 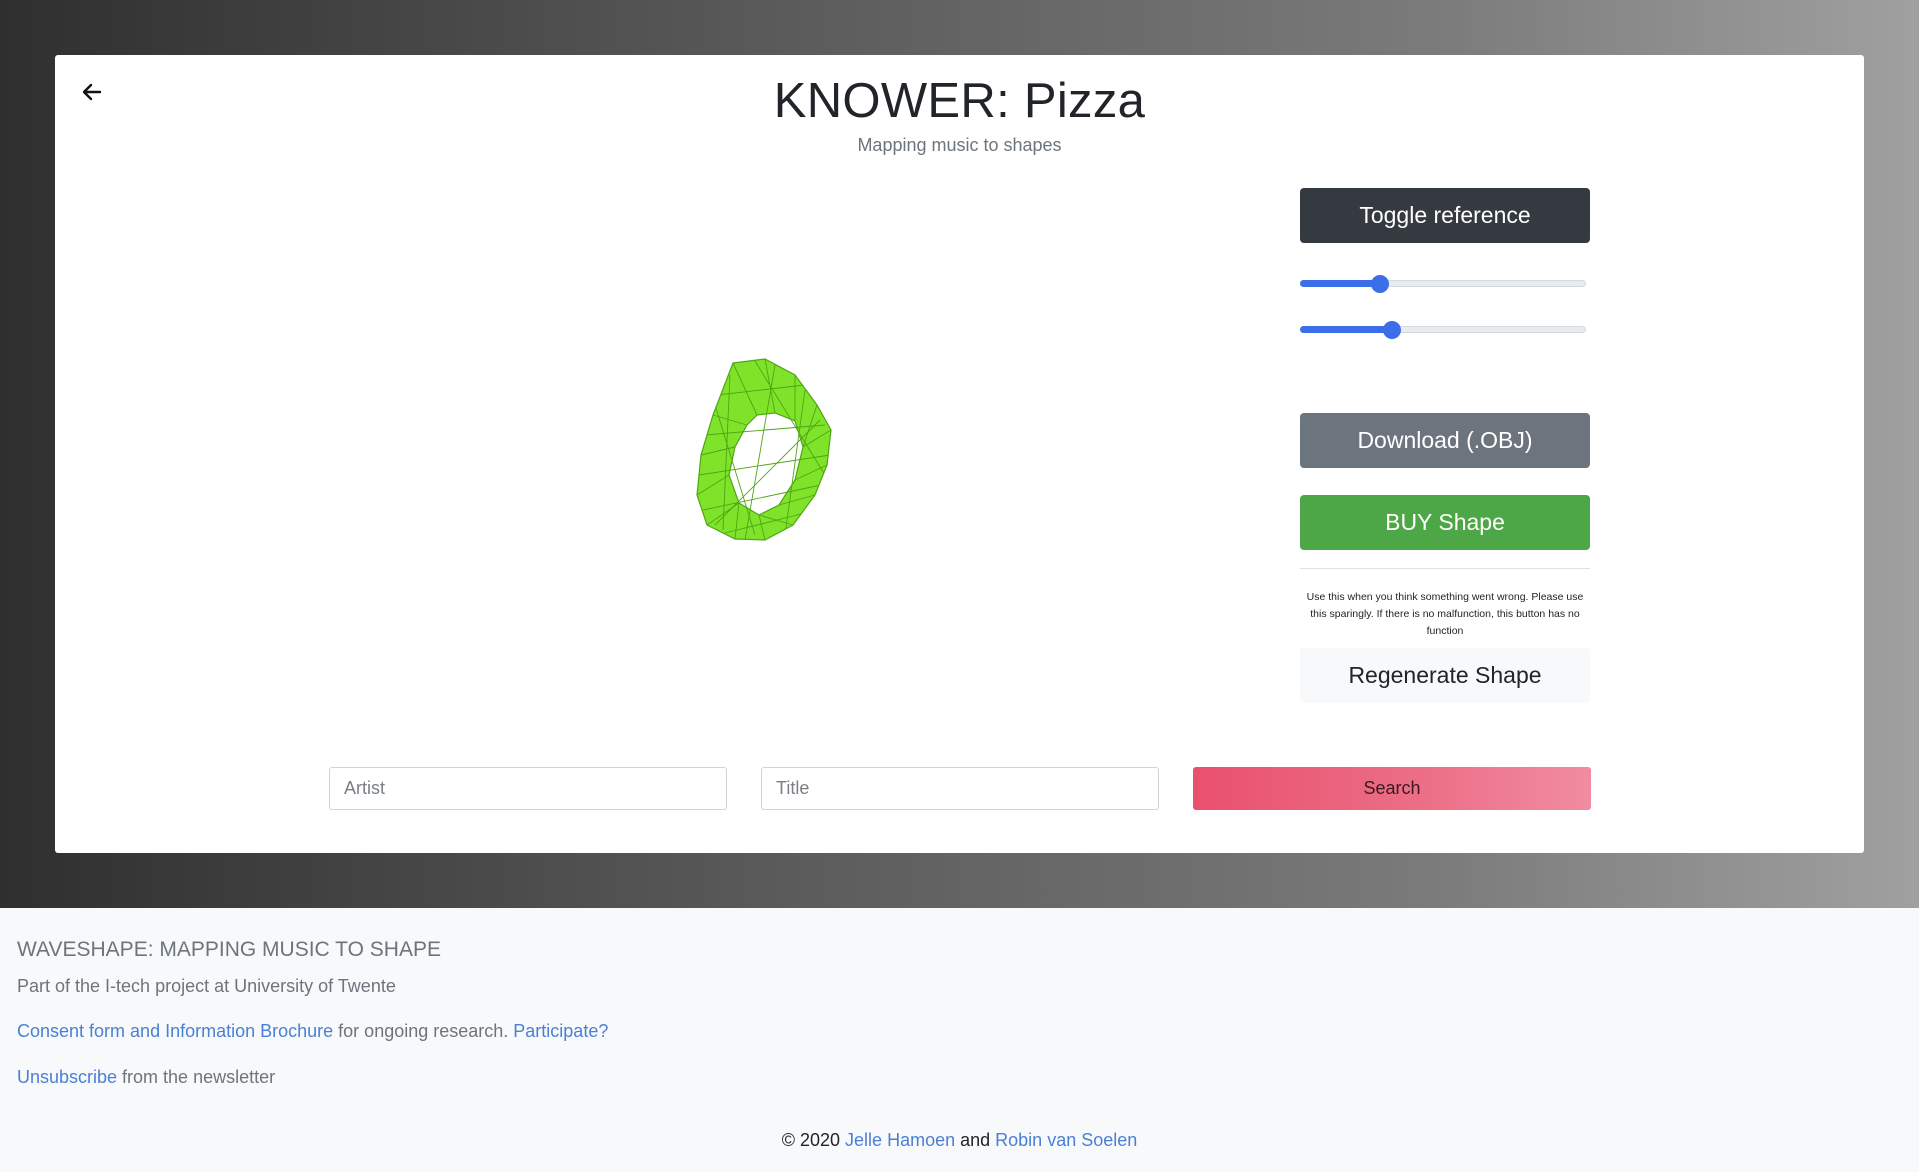 What do you see at coordinates (1445, 440) in the screenshot?
I see `download-obj-button: Download (.OBJ)` at bounding box center [1445, 440].